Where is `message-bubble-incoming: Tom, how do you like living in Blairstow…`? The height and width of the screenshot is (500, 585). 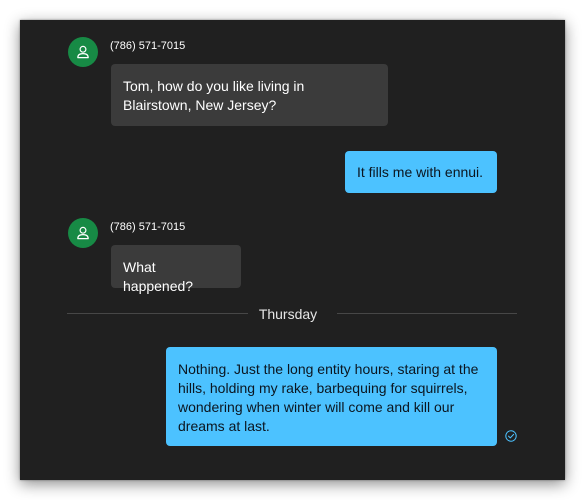
message-bubble-incoming: Tom, how do you like living in Blairstow… is located at coordinates (249, 95).